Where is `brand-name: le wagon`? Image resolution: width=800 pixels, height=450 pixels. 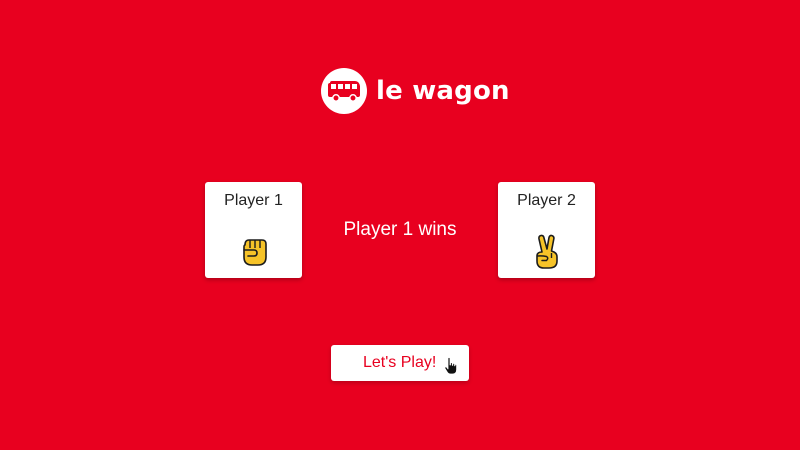
brand-name: le wagon is located at coordinates (443, 91).